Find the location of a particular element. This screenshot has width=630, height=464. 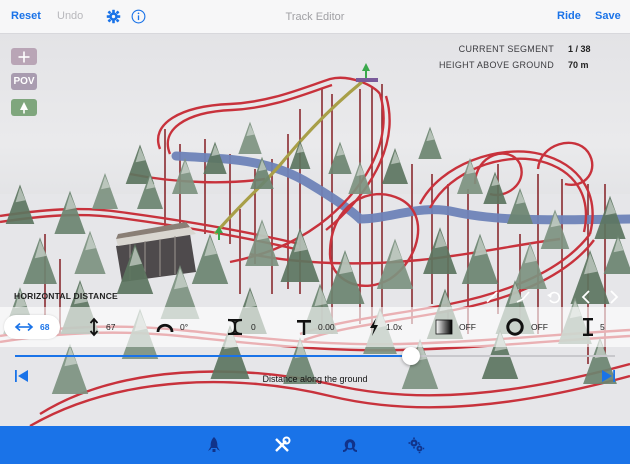

tools-icon is located at coordinates (282, 445).